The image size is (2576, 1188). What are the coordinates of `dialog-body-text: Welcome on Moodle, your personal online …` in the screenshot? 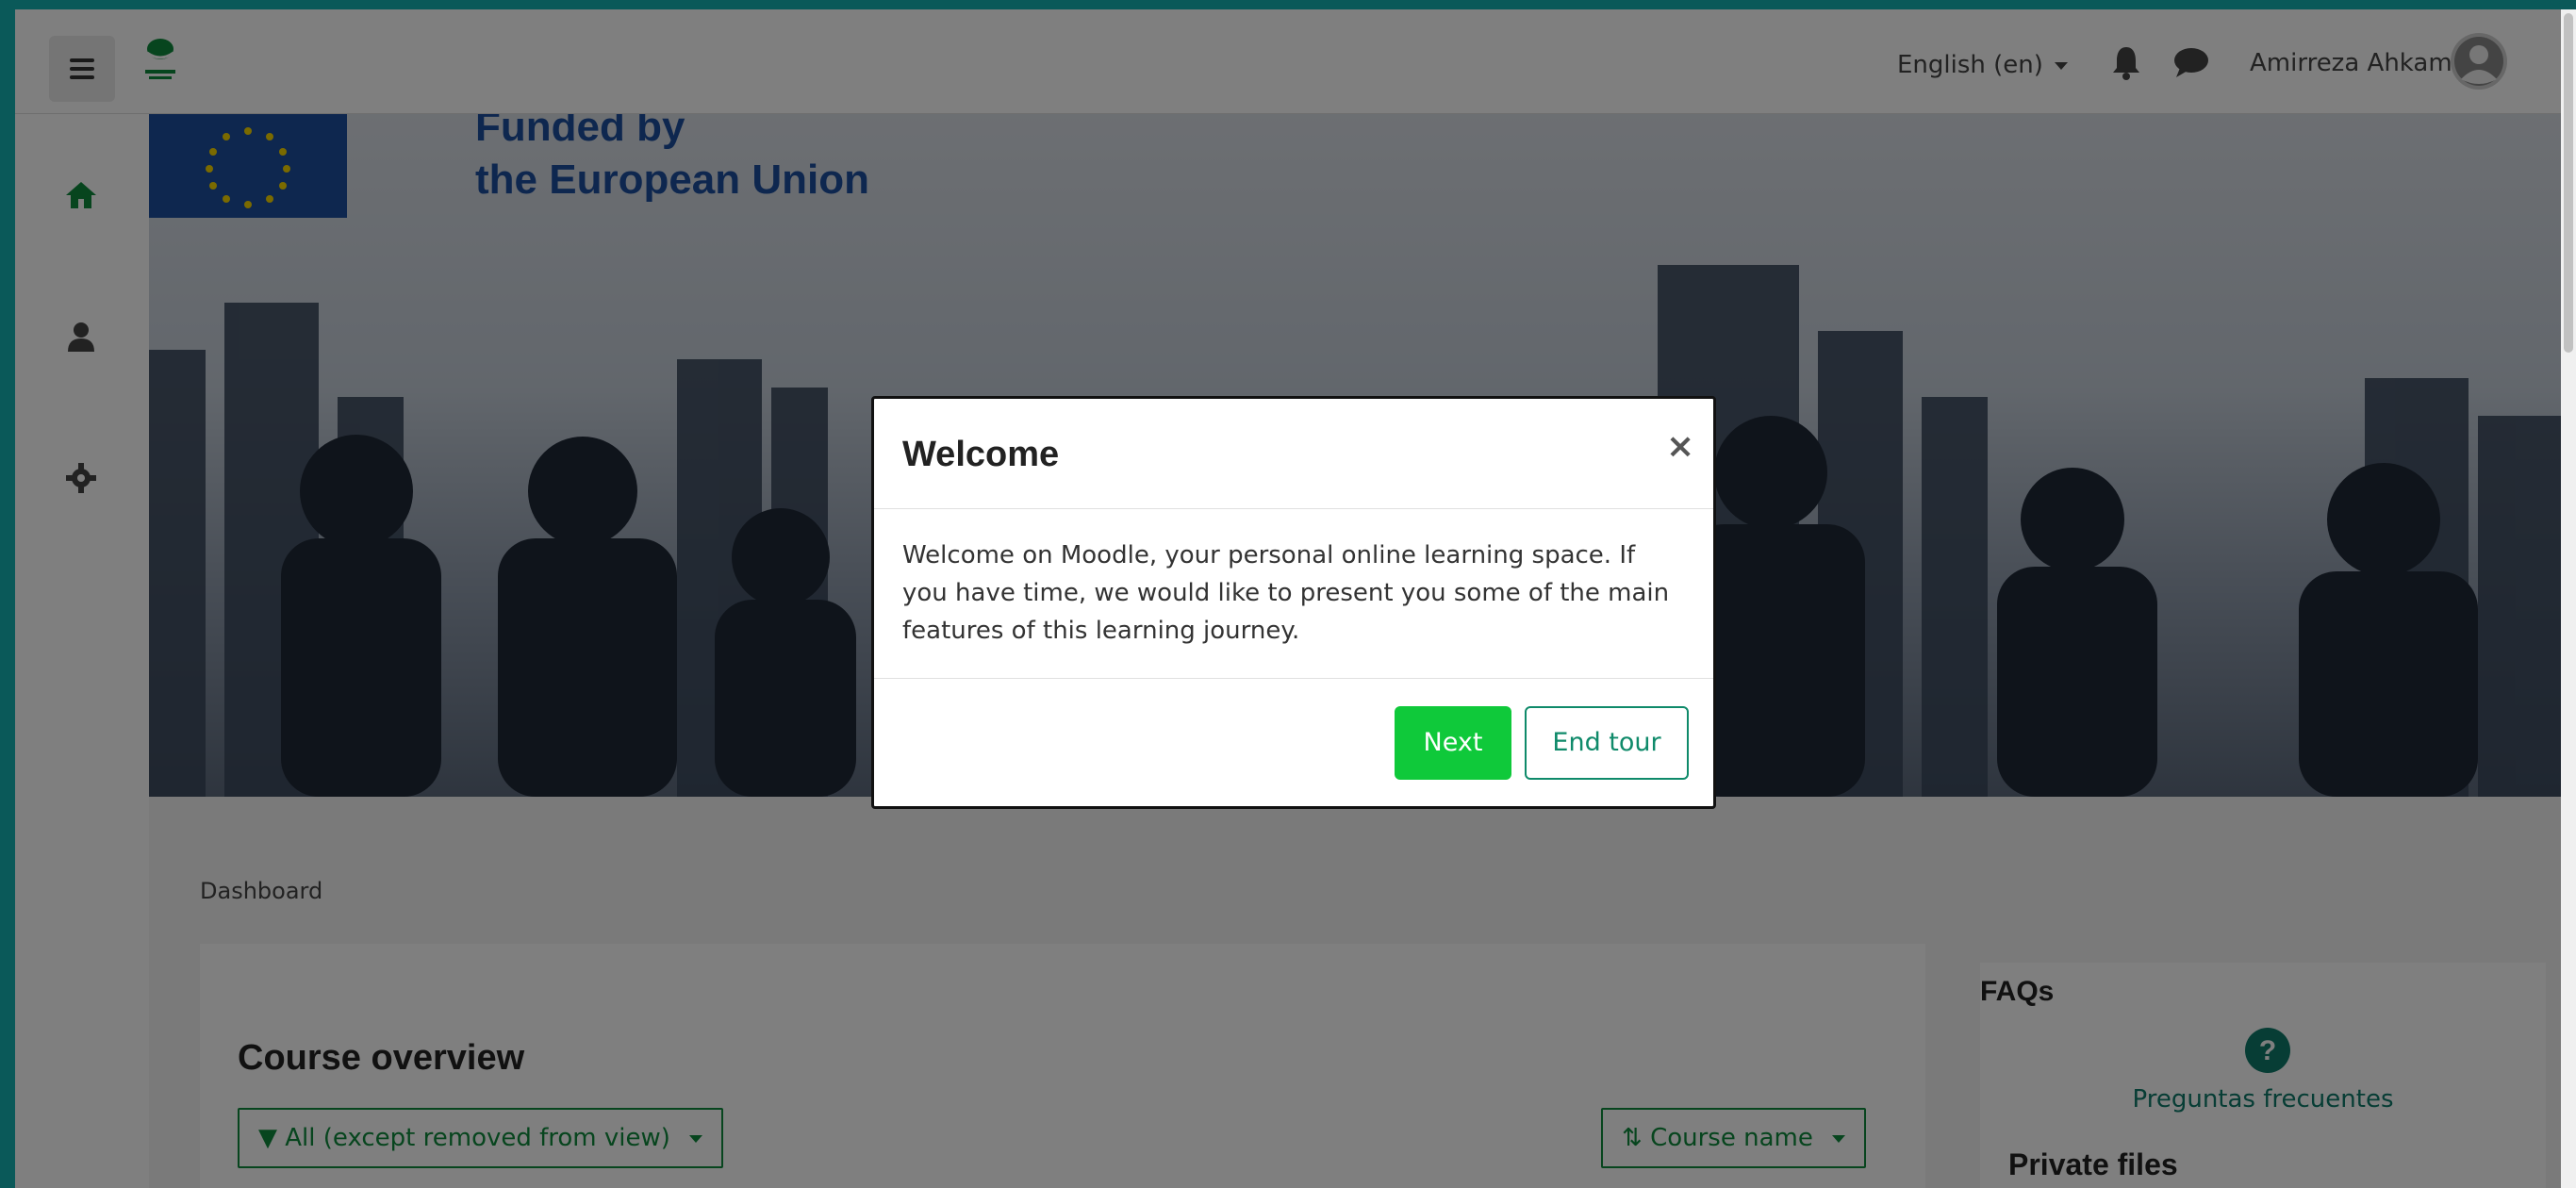 It's located at (1286, 593).